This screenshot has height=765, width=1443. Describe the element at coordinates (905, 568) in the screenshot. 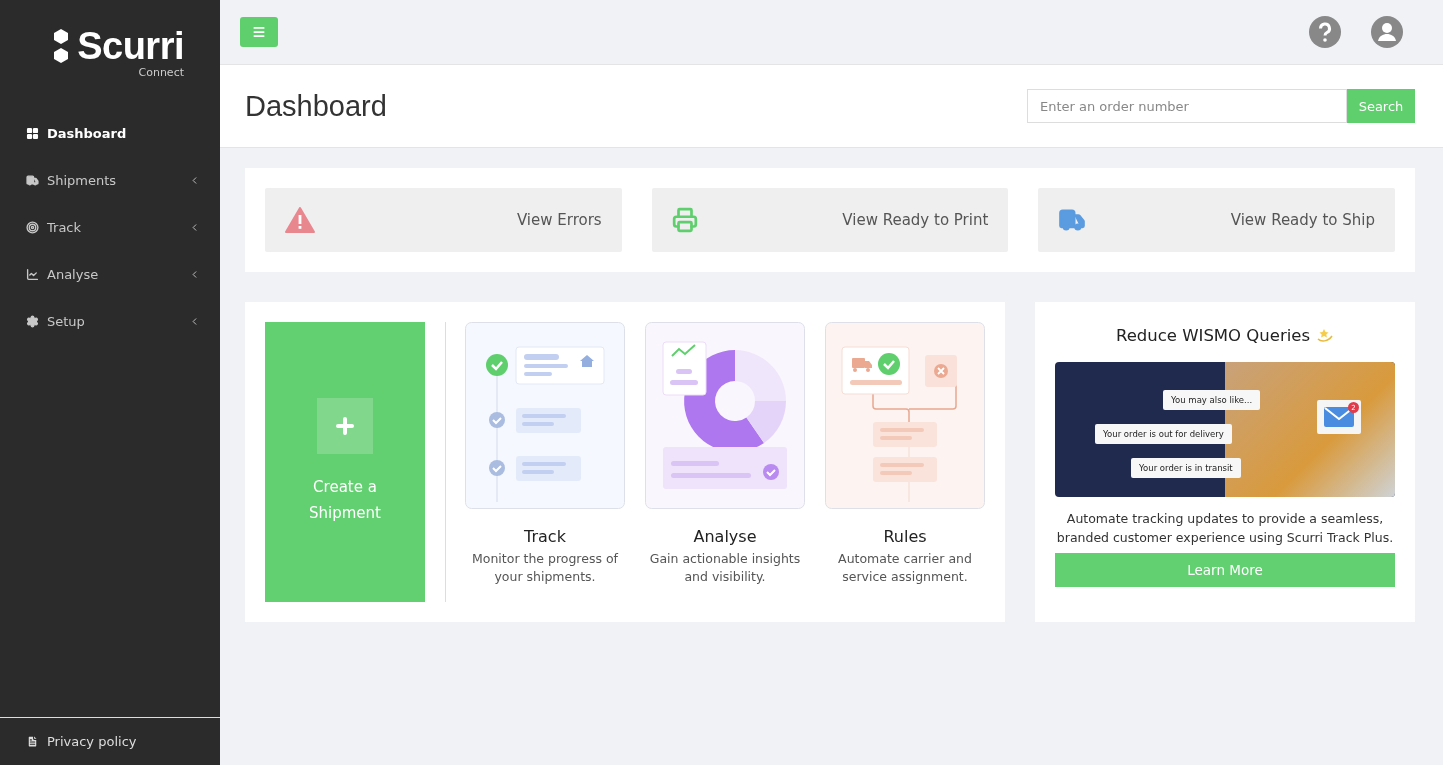

I see `feature-description: Automate carrier and service assignment.` at that location.